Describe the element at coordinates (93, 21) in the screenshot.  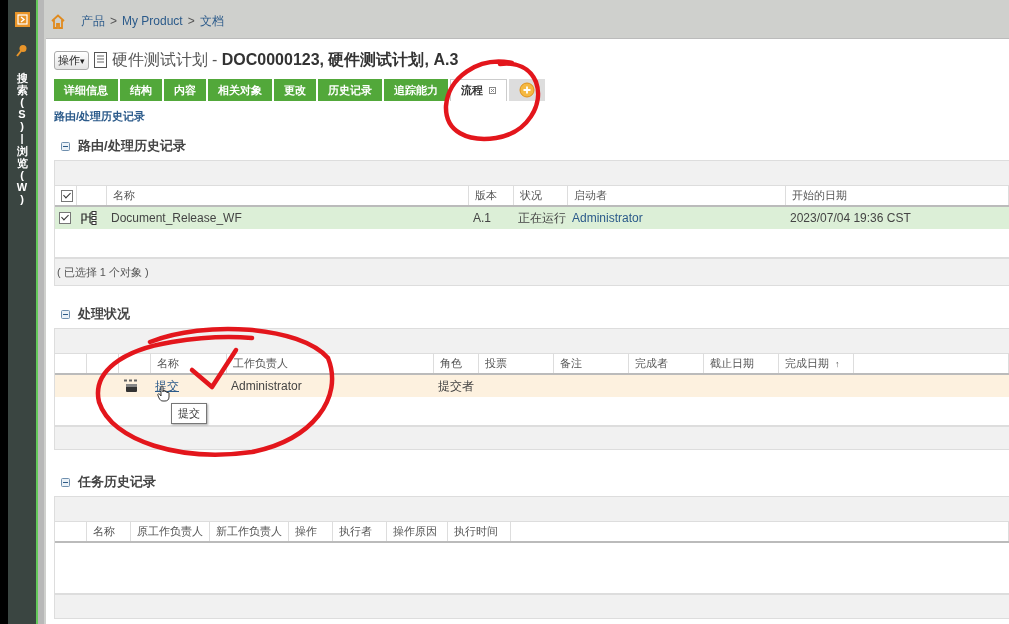
I see `breadcrumb-link: 产品` at that location.